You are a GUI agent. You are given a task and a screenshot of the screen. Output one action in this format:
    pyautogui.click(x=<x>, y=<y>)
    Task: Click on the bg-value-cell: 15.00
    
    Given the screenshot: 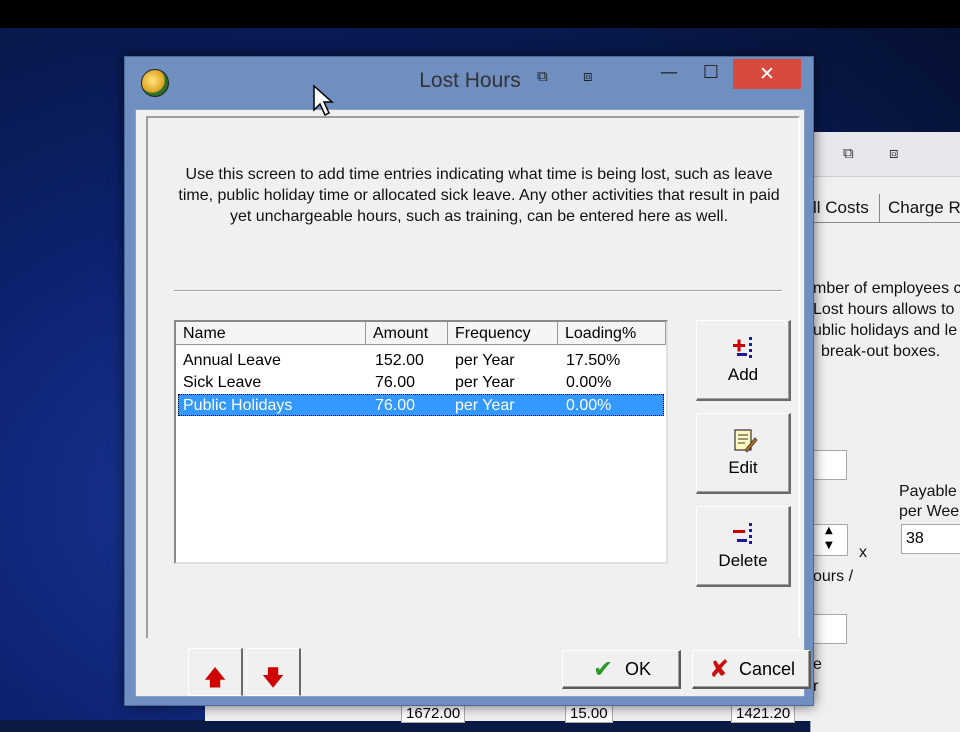 What is the action you would take?
    pyautogui.click(x=589, y=713)
    